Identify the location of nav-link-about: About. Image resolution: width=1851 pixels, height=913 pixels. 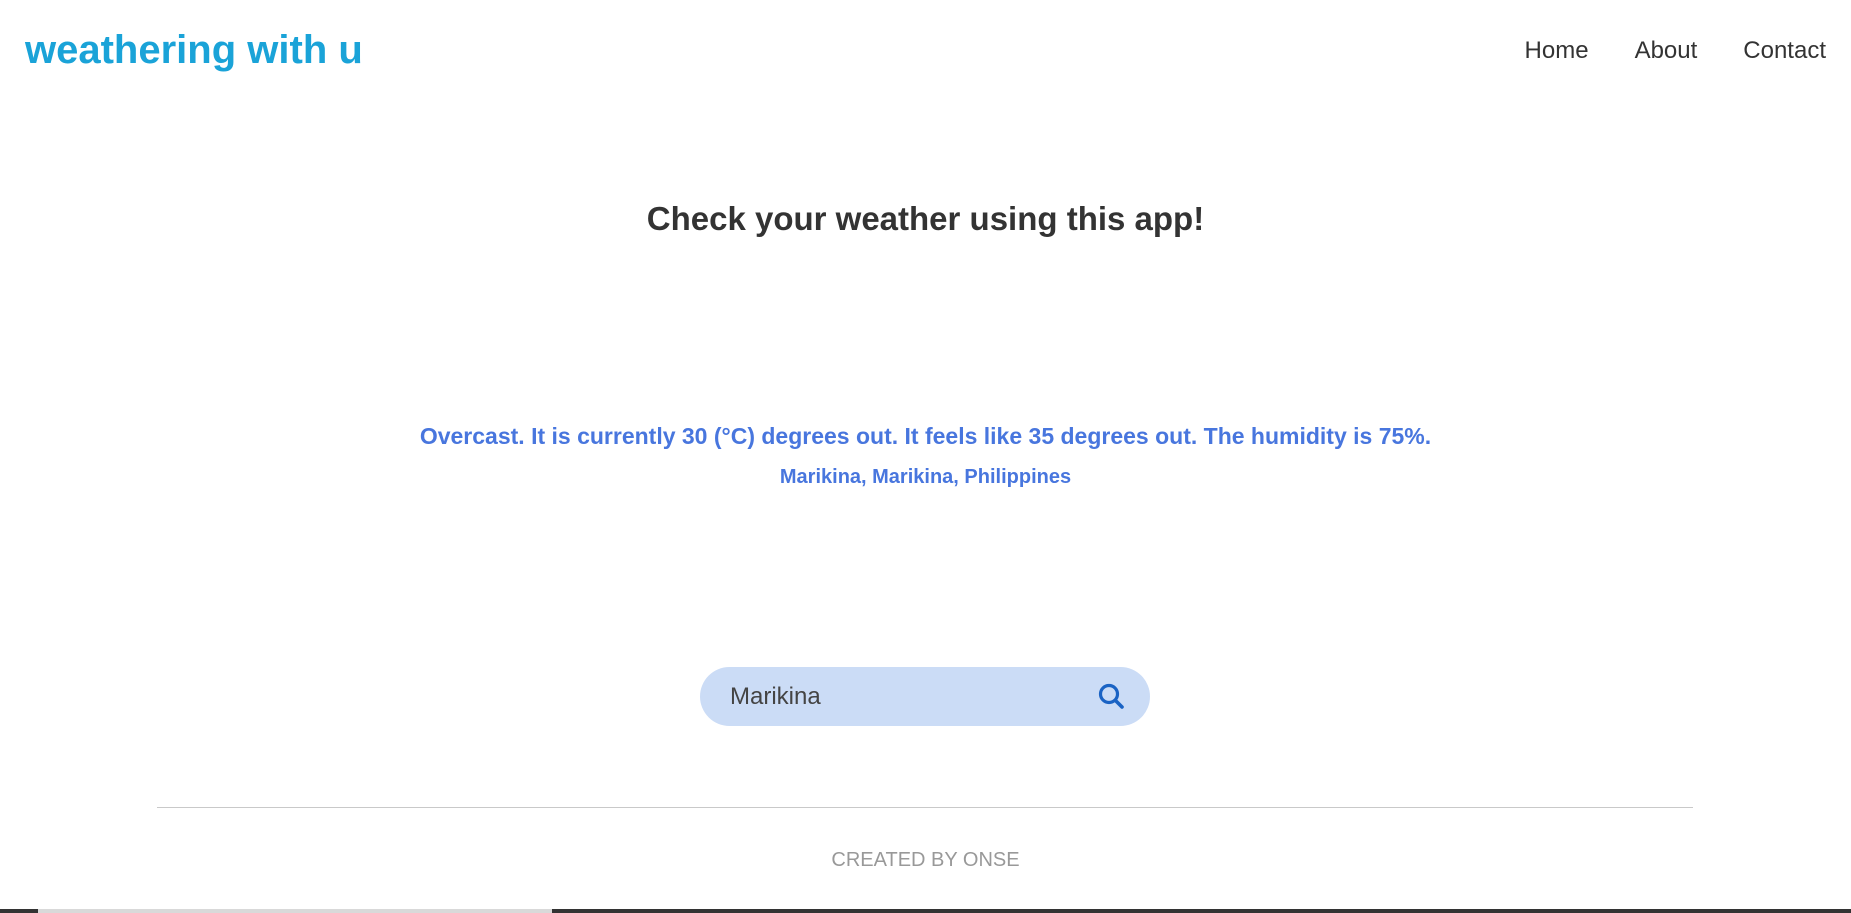
(1666, 51).